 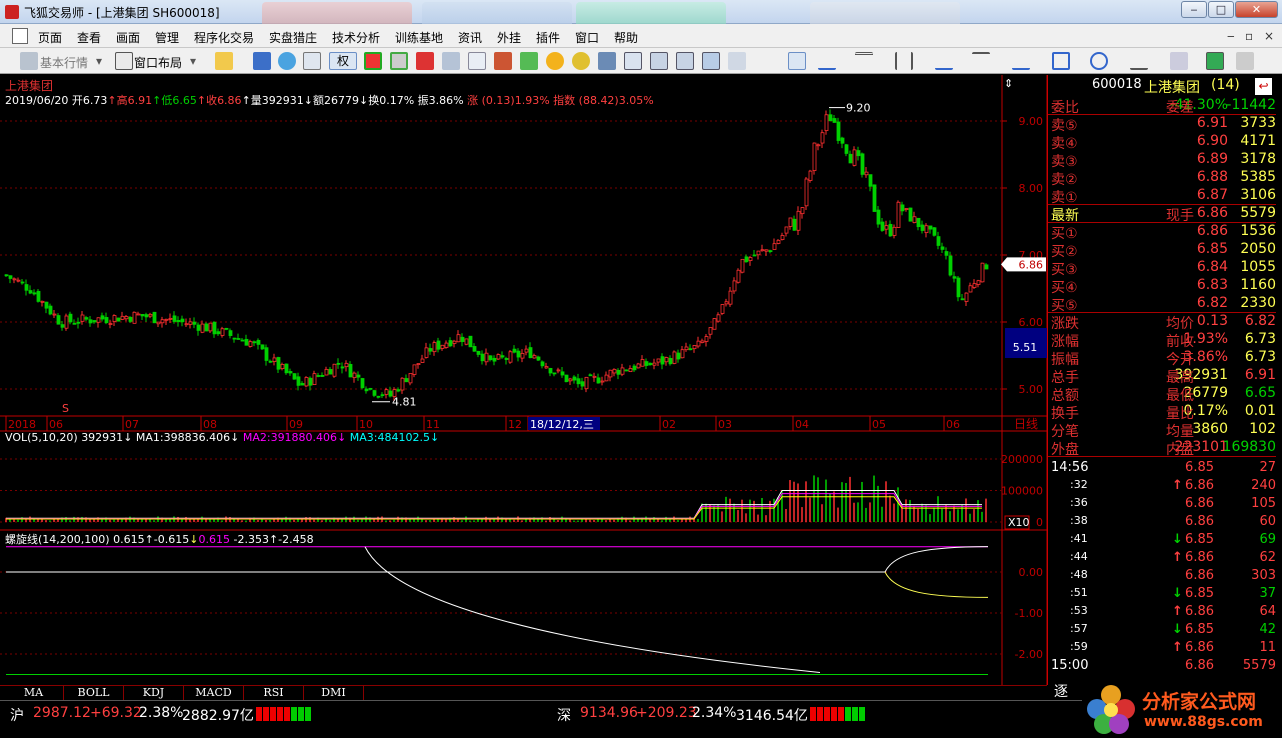 I want to click on channel-tool-icon, so click(x=981, y=61).